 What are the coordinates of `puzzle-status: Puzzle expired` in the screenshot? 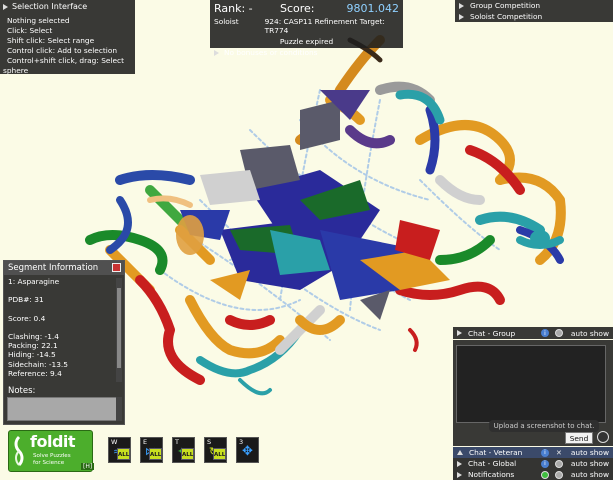 It's located at (306, 41).